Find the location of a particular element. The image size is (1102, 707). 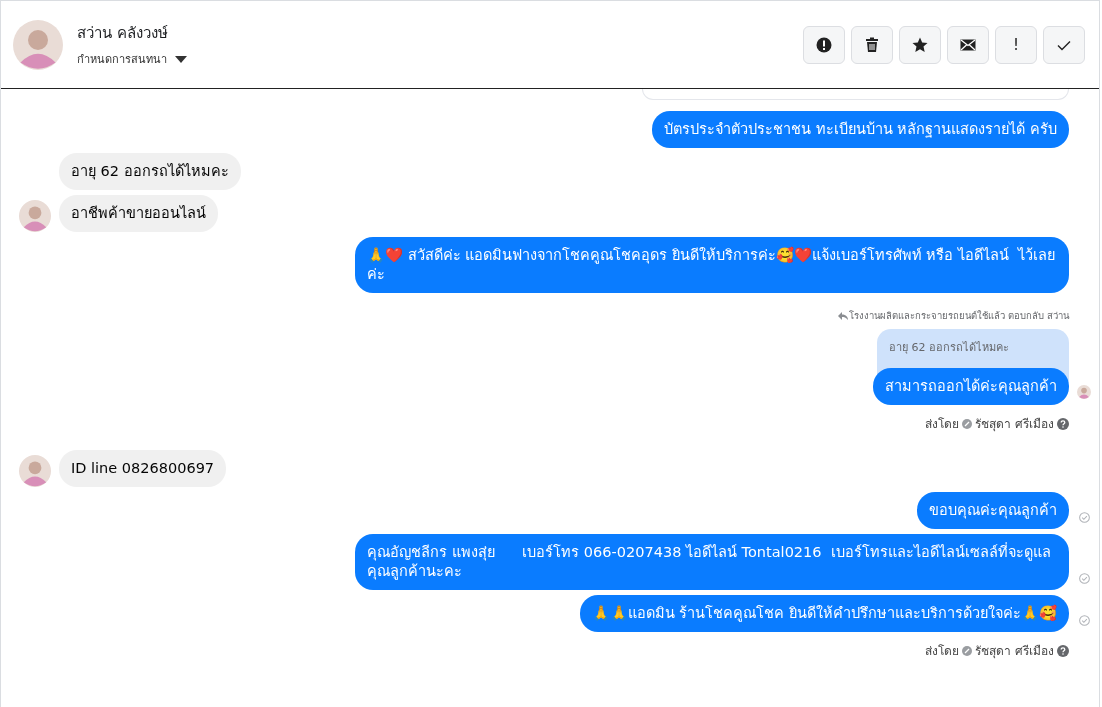

message-bubble: 🙏❤ สวัสดีค่ะ แอดมินฟางจากโชคคูณโชคอุดร ยินดีให้บริการค่ะ🥰❤แจ้งเบอร์โทรศัพท์ หรือ ไอดีไลน์ ไว้เลยค่ะ is located at coordinates (712, 265).